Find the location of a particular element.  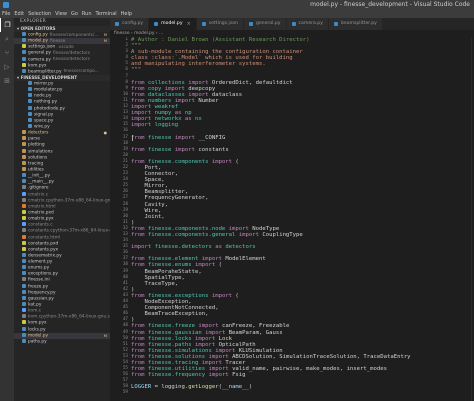

code-token: BeamPoraheStatte, is located at coordinates (166, 271).